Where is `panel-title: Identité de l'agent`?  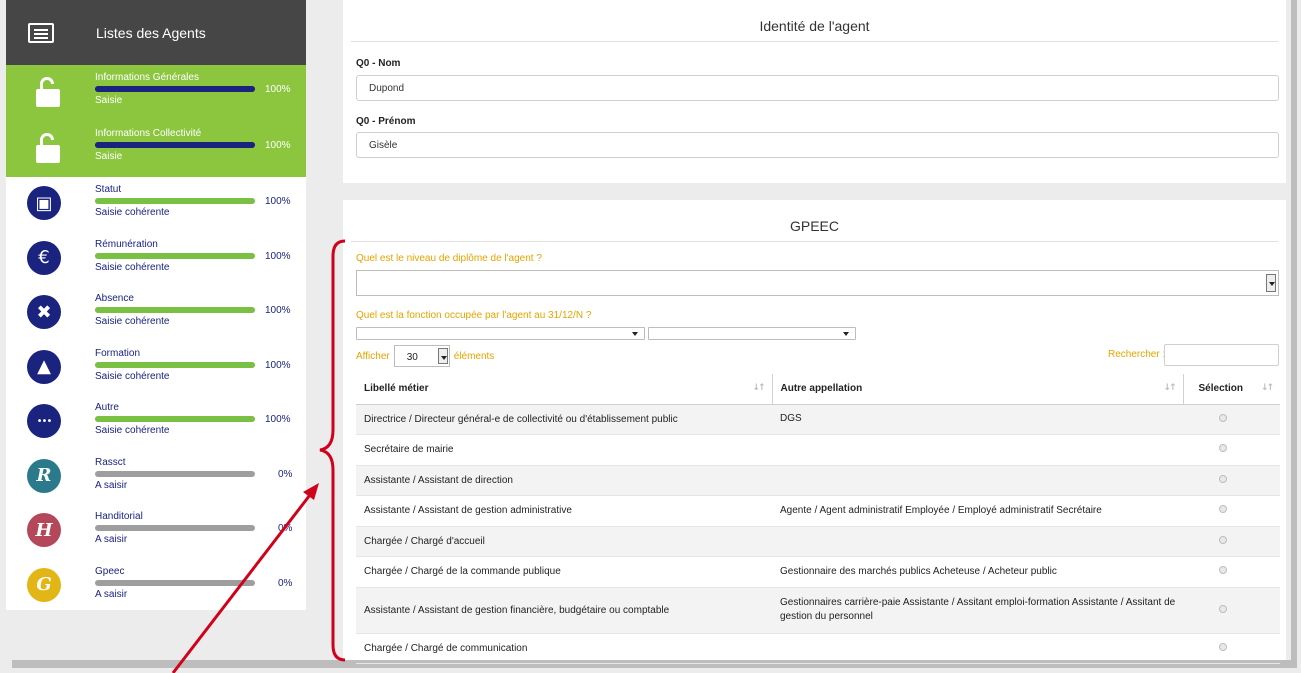 panel-title: Identité de l'agent is located at coordinates (814, 21).